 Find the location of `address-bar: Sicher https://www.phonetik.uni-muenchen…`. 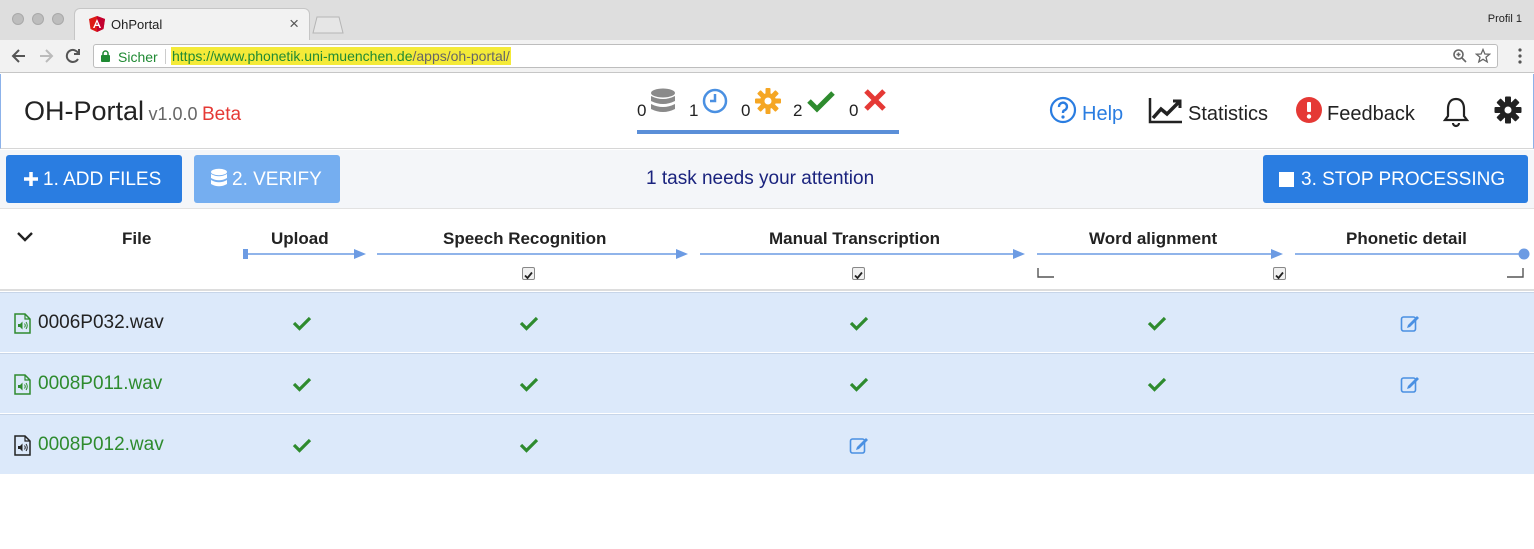

address-bar: Sicher https://www.phonetik.uni-muenchen… is located at coordinates (795, 56).